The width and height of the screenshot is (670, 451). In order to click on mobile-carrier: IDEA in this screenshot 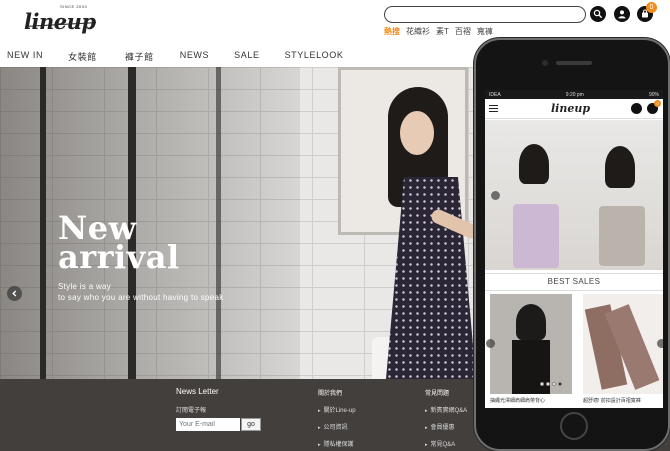, I will do `click(495, 94)`.